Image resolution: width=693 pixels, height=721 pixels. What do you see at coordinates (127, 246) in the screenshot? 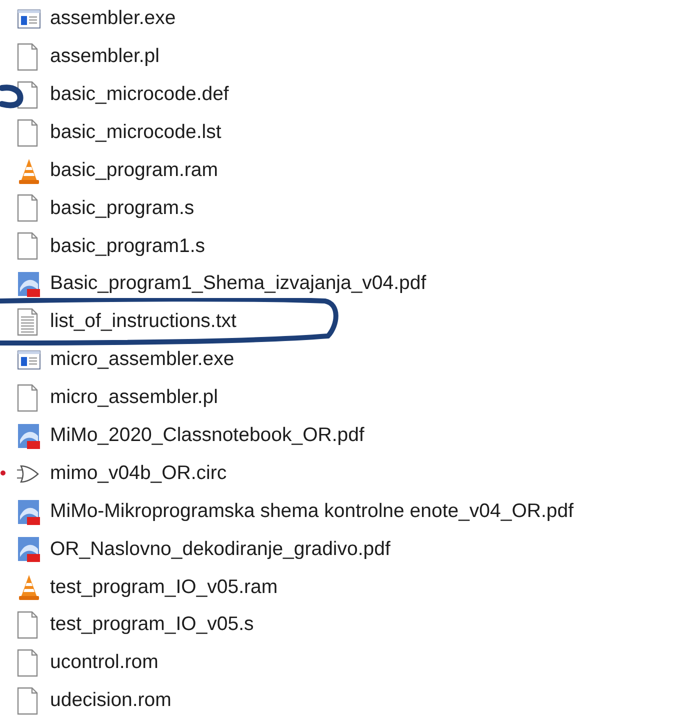
I see `file-name: basic_program1.s` at bounding box center [127, 246].